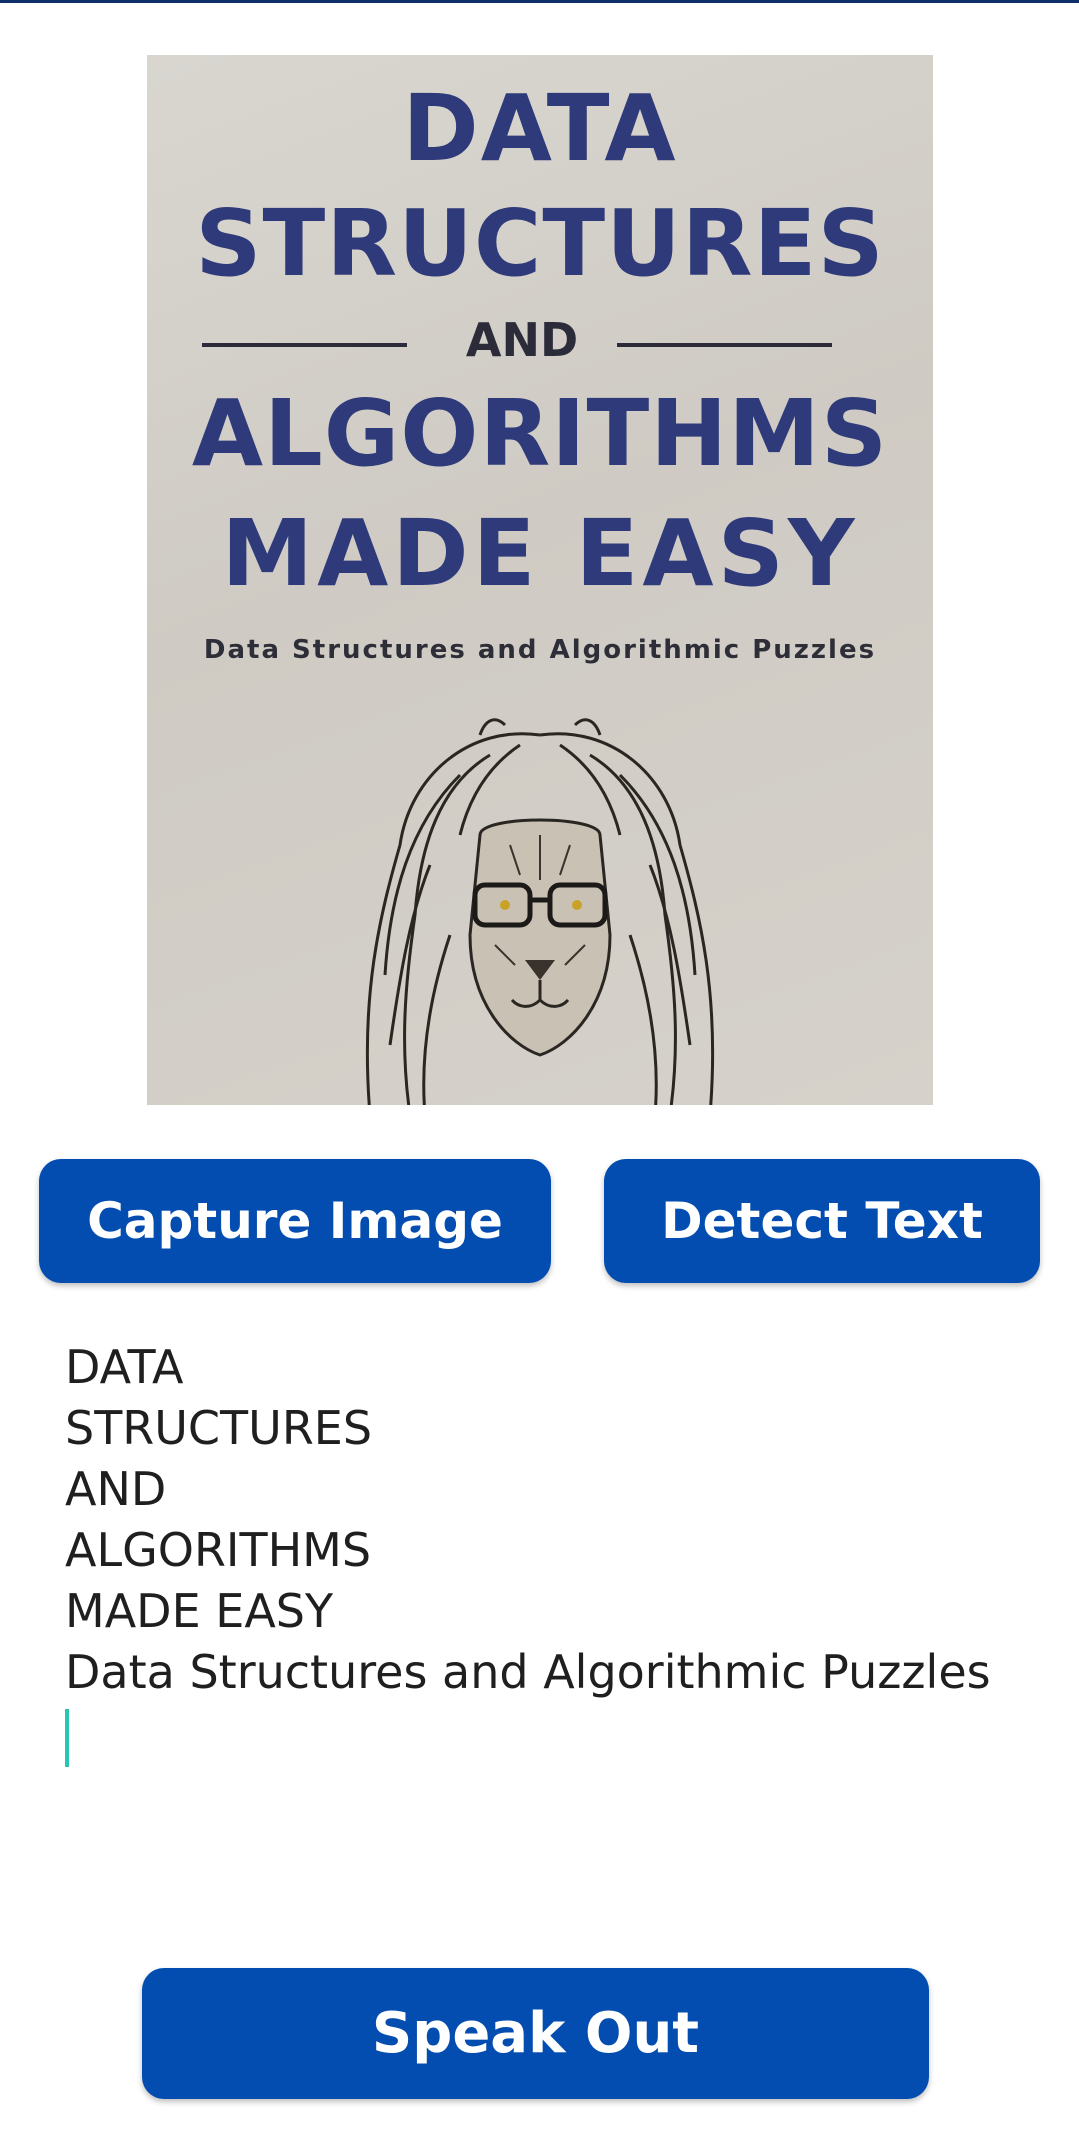  Describe the element at coordinates (535, 2033) in the screenshot. I see `speak-out-button: Speak Out` at that location.